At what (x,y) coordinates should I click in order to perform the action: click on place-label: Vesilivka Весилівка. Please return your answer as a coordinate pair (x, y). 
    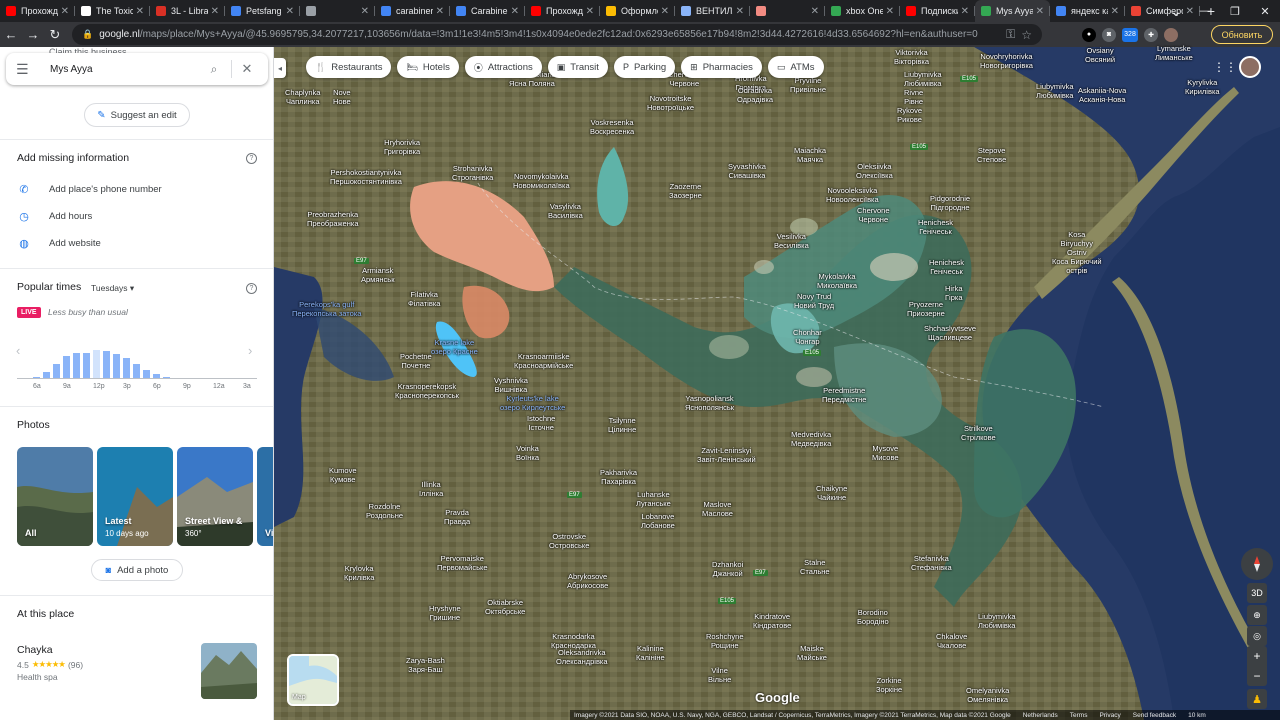
    Looking at the image, I should click on (791, 241).